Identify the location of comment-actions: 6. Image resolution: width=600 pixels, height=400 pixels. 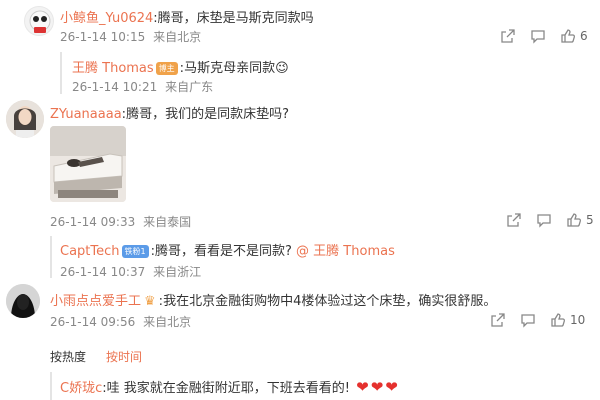
(544, 36).